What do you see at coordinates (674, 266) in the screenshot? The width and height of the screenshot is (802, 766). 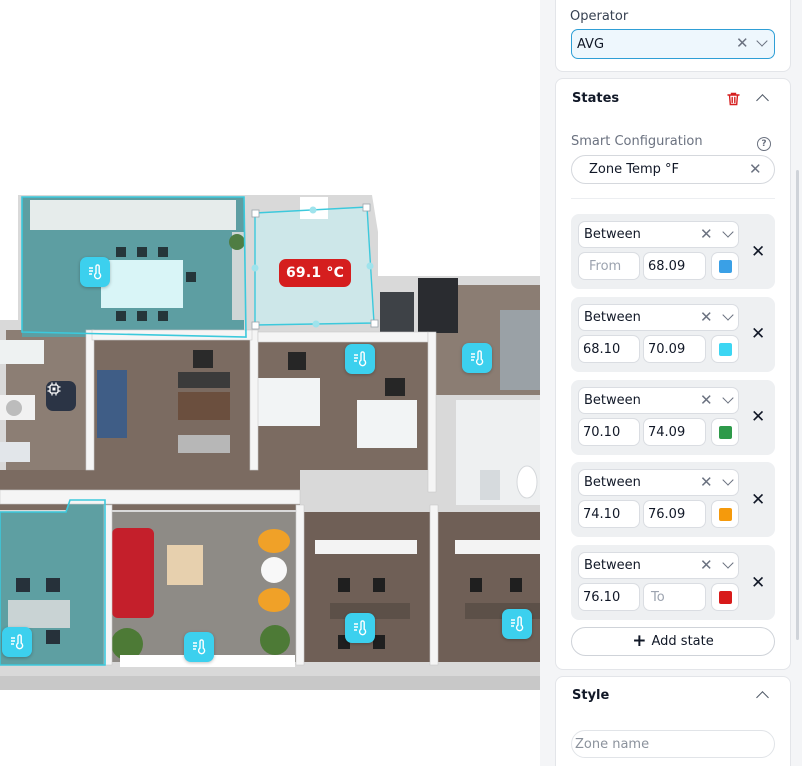 I see `state-to-input: 68.09` at bounding box center [674, 266].